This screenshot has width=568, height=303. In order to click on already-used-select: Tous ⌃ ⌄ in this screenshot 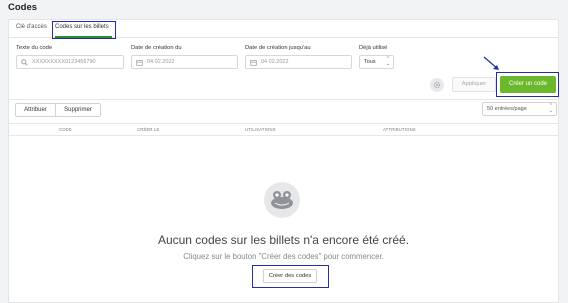, I will do `click(376, 62)`.